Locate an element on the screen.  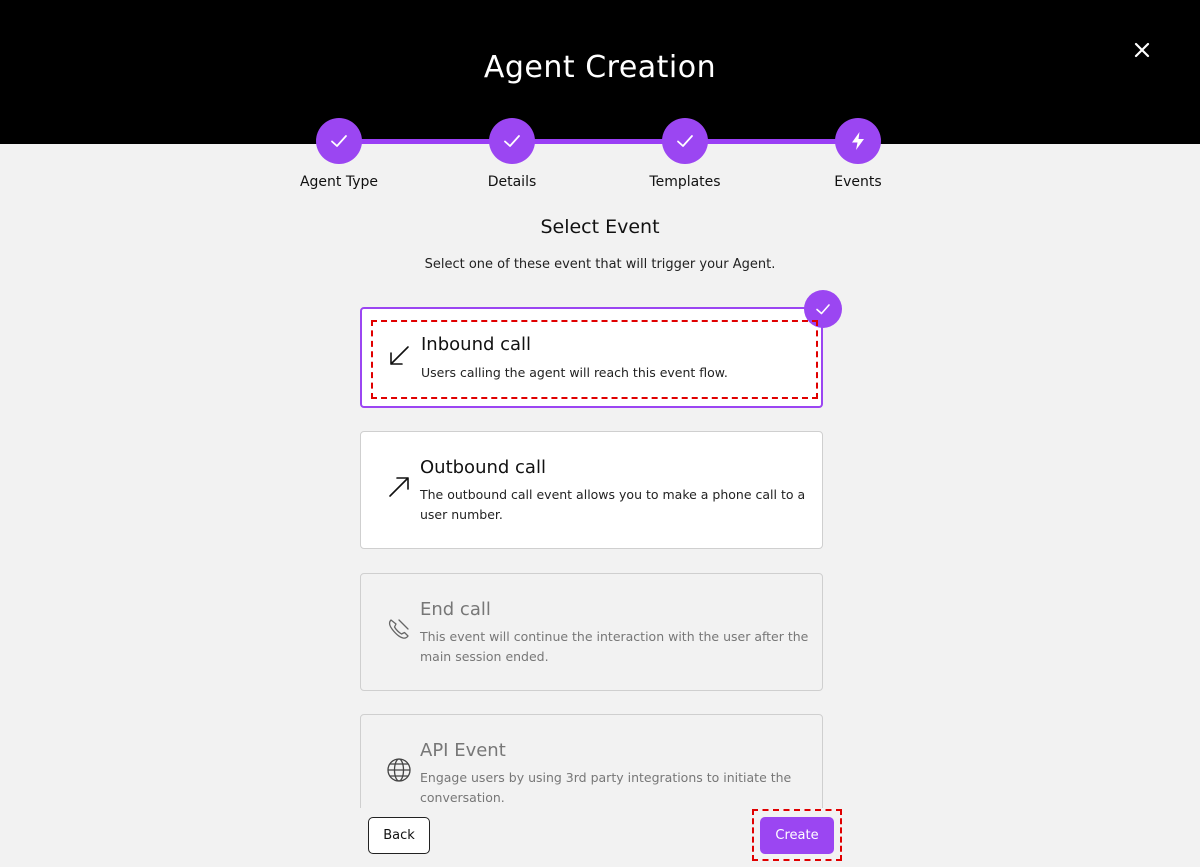
lightning-icon is located at coordinates (858, 141).